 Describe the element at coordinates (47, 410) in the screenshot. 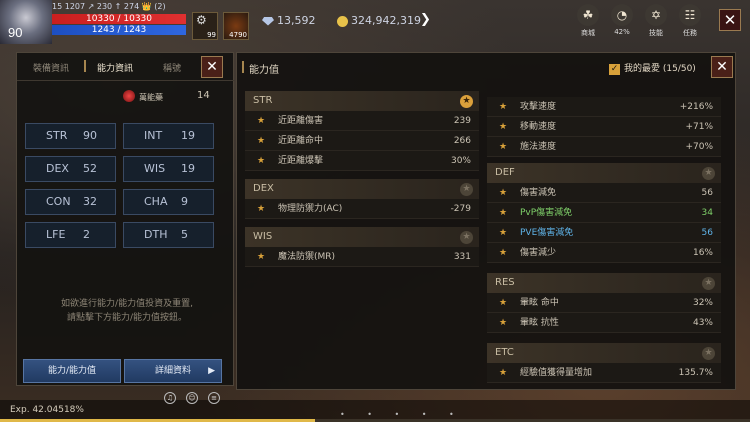

I see `exp-percent: Exp. 42.04518%` at that location.